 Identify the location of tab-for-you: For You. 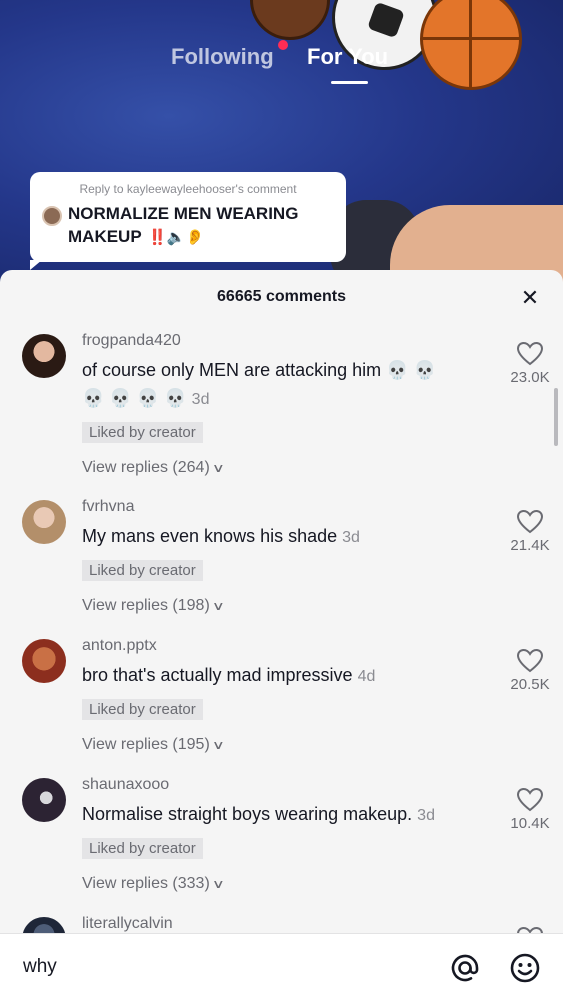
(347, 57).